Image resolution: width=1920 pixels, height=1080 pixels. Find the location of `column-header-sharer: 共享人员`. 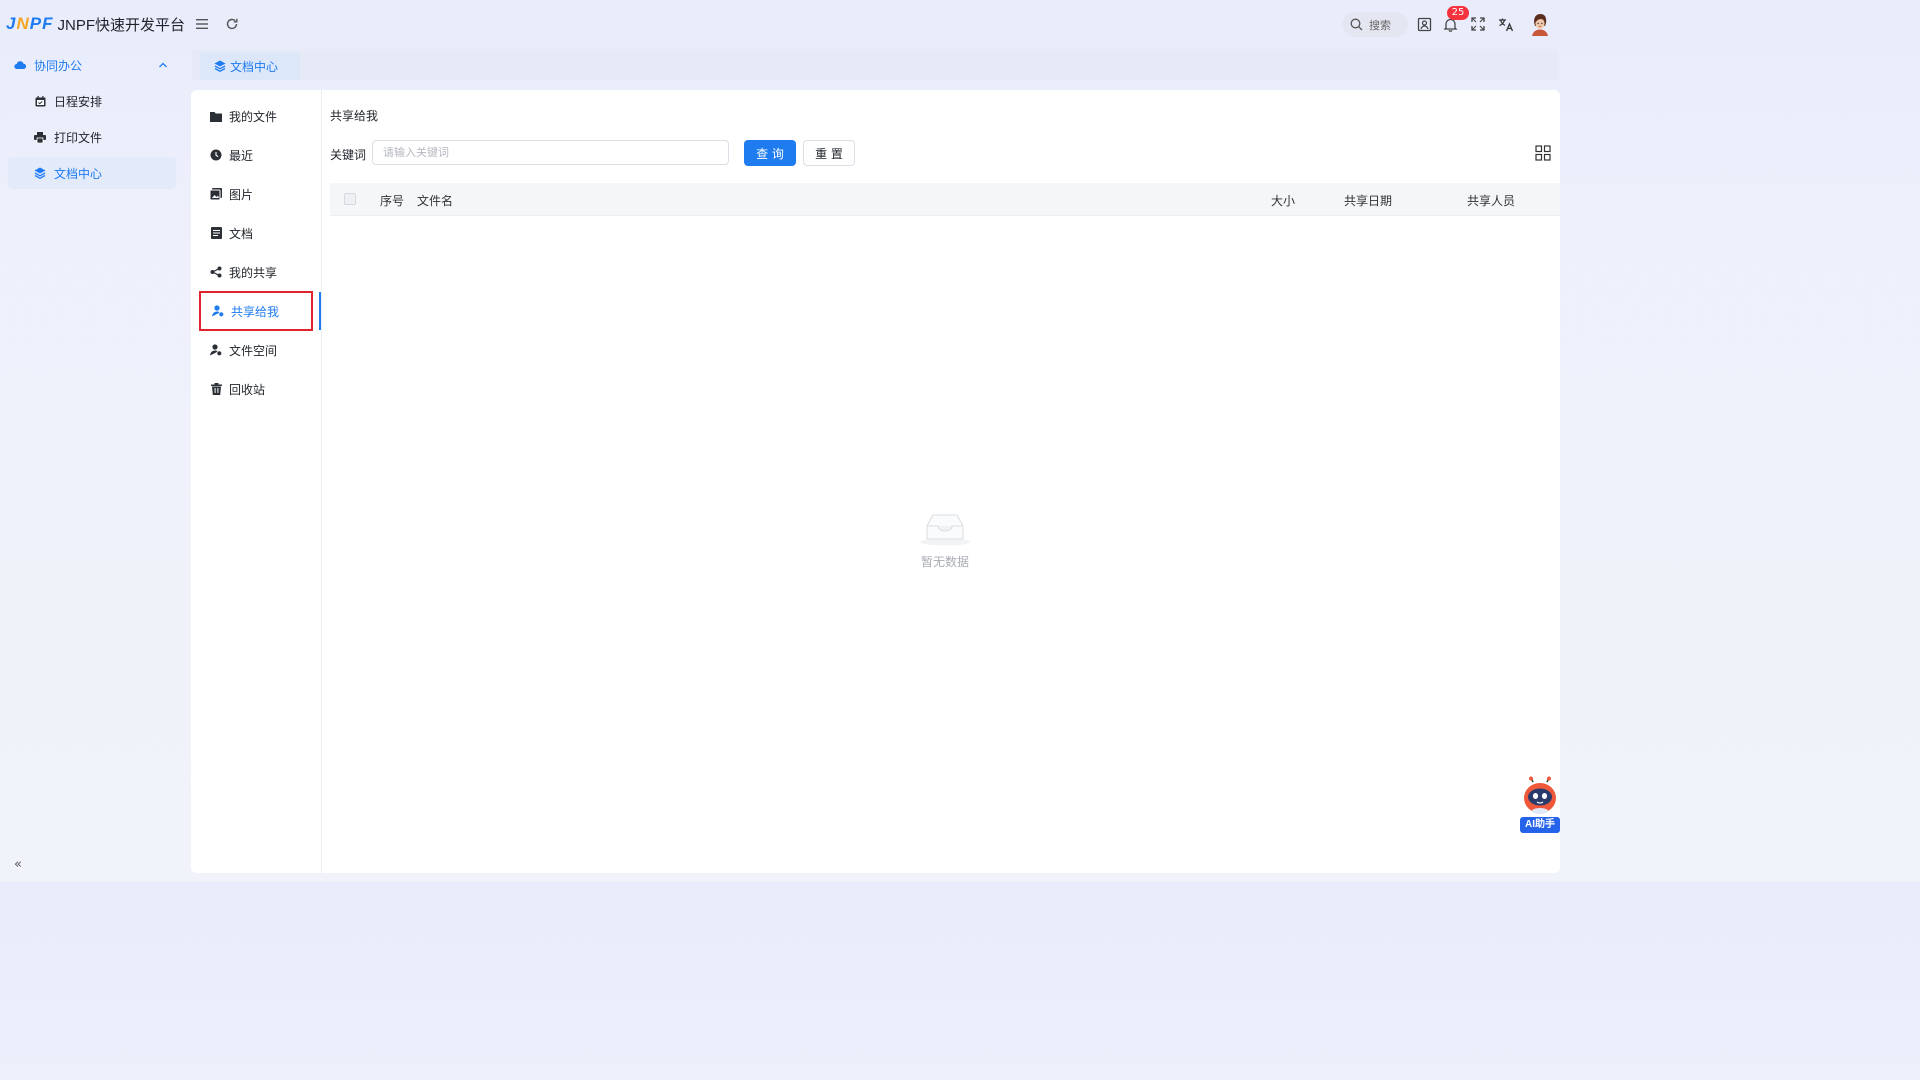

column-header-sharer: 共享人员 is located at coordinates (1491, 200).